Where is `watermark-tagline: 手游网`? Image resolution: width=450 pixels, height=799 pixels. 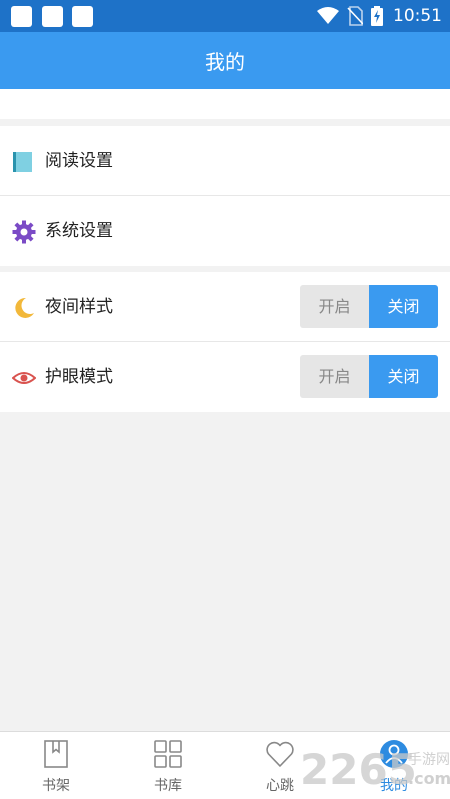 watermark-tagline: 手游网 is located at coordinates (429, 760).